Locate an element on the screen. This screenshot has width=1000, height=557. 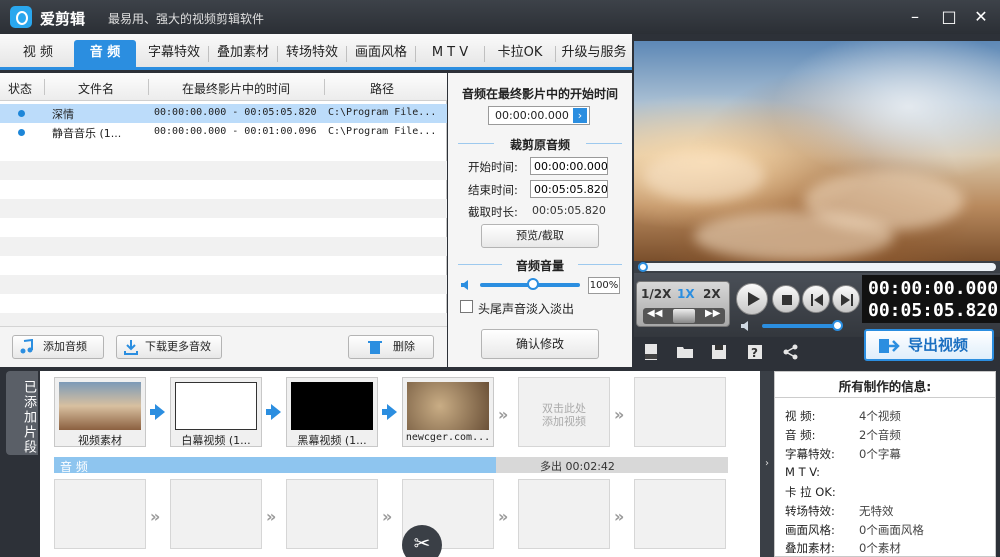
tab-transitions: 转场特效 is located at coordinates (312, 55).